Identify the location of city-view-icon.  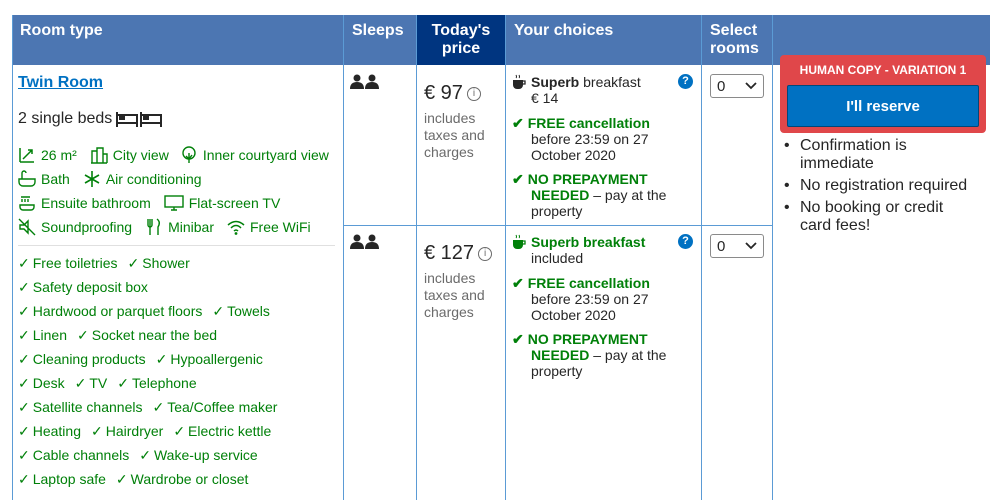
(99, 155).